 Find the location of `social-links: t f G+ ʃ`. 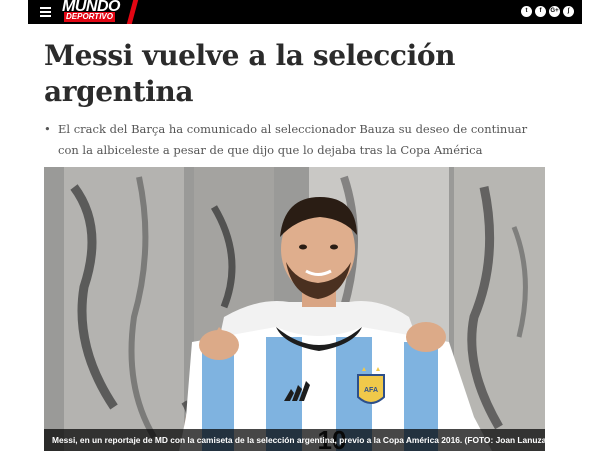

social-links: t f G+ ʃ is located at coordinates (547, 11).